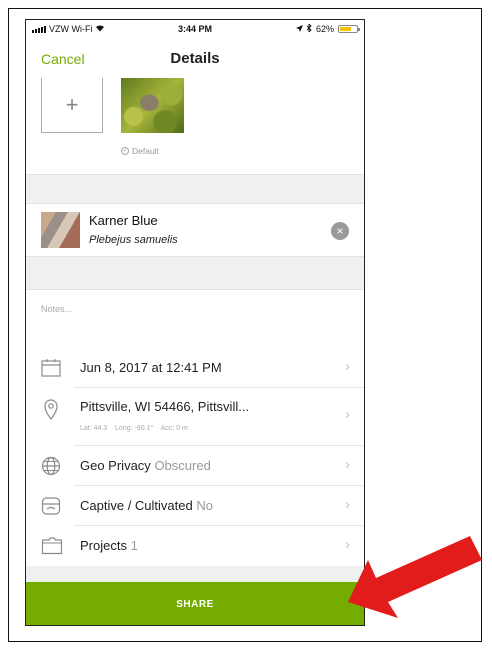 The width and height of the screenshot is (492, 652). I want to click on projects-label: Projects, so click(103, 545).